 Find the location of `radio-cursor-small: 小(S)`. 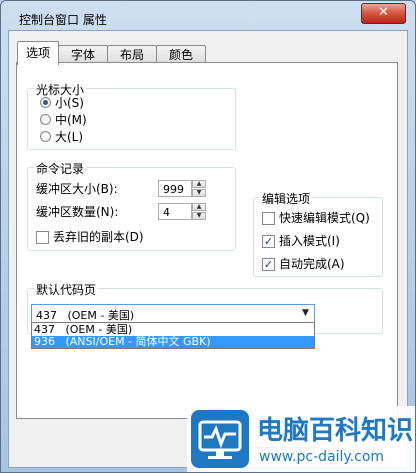

radio-cursor-small: 小(S) is located at coordinates (100, 103).